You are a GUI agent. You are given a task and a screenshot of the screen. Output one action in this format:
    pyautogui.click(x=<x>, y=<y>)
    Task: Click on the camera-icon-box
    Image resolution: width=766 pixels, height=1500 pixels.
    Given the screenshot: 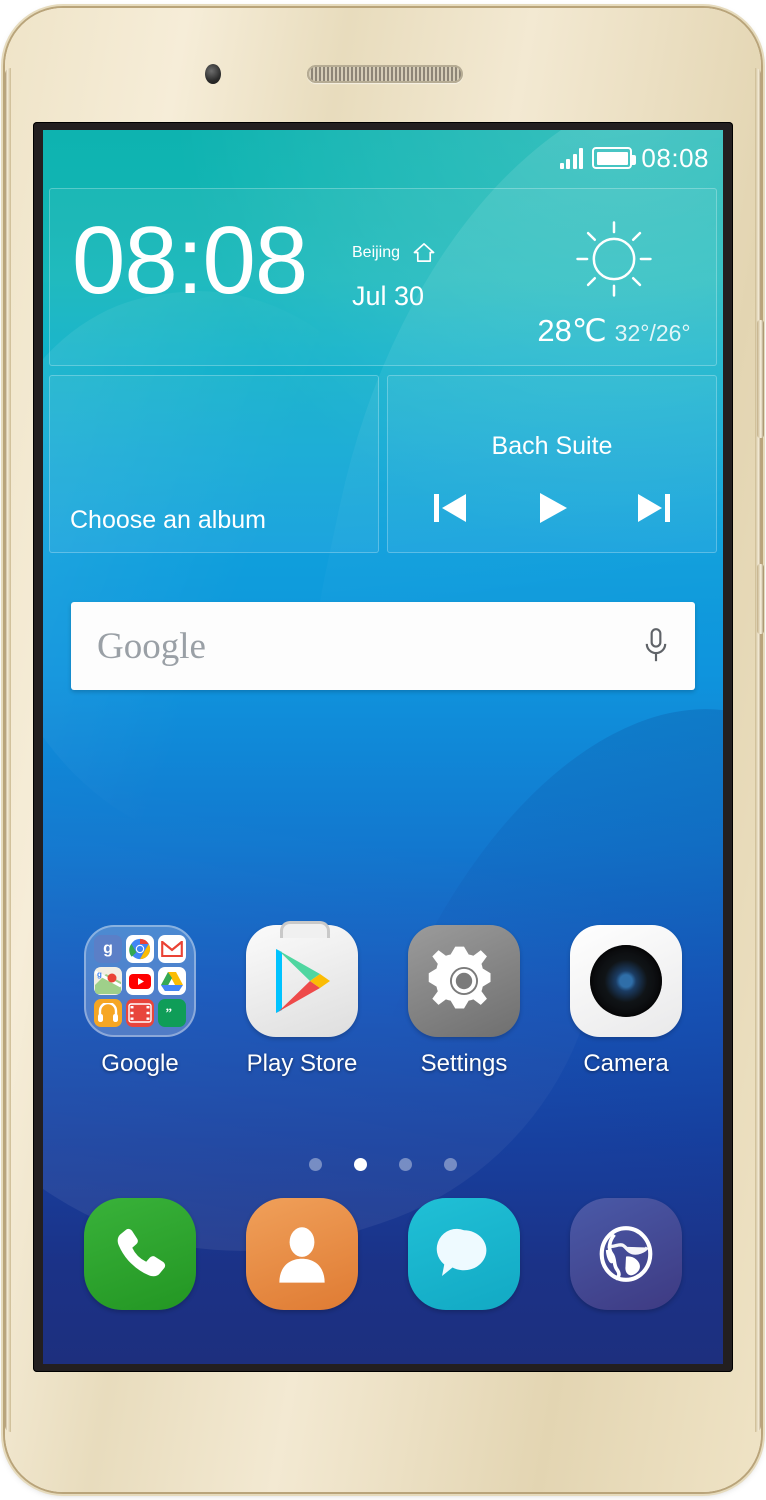 What is the action you would take?
    pyautogui.click(x=626, y=981)
    